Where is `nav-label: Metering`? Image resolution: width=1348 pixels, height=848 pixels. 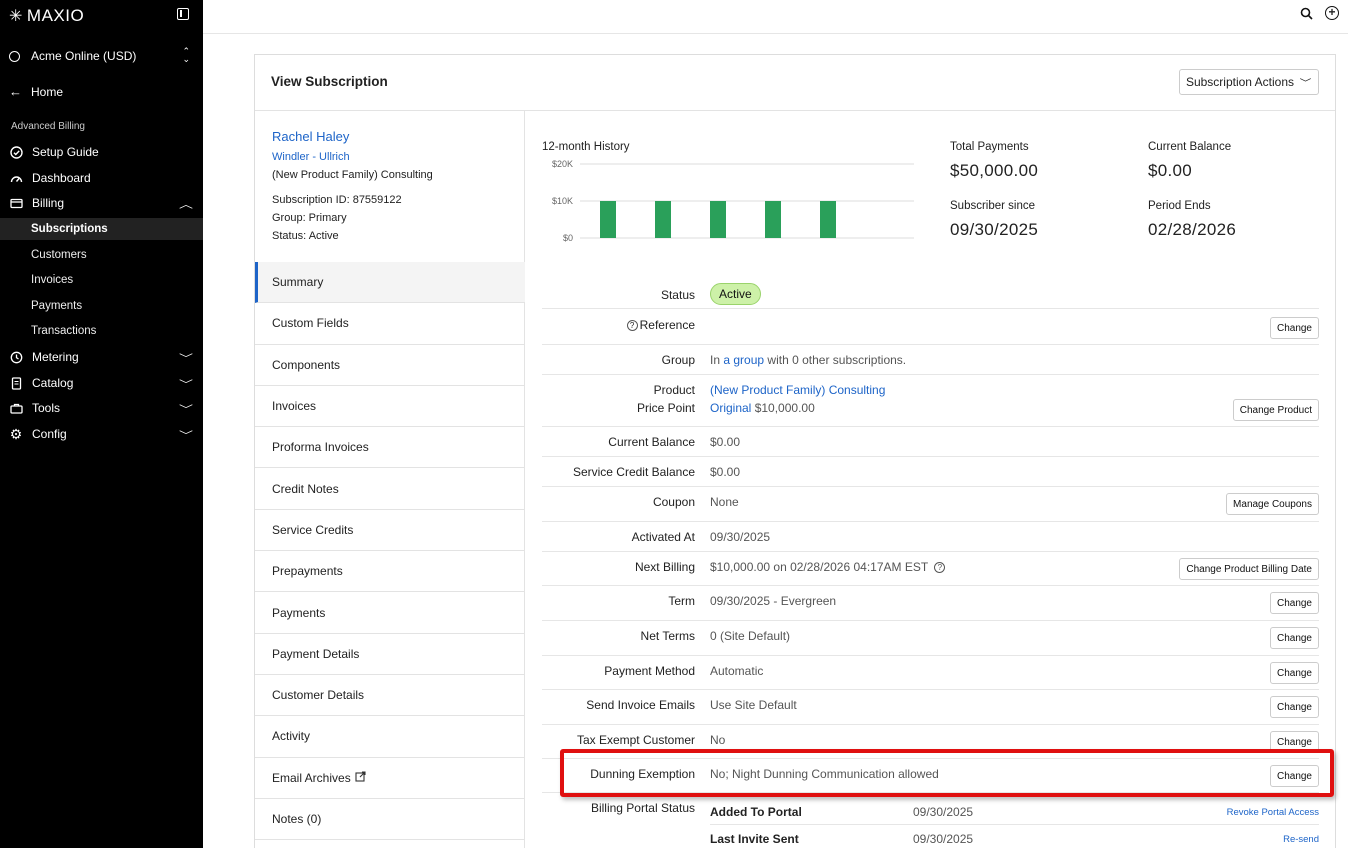
nav-label: Metering is located at coordinates (55, 357).